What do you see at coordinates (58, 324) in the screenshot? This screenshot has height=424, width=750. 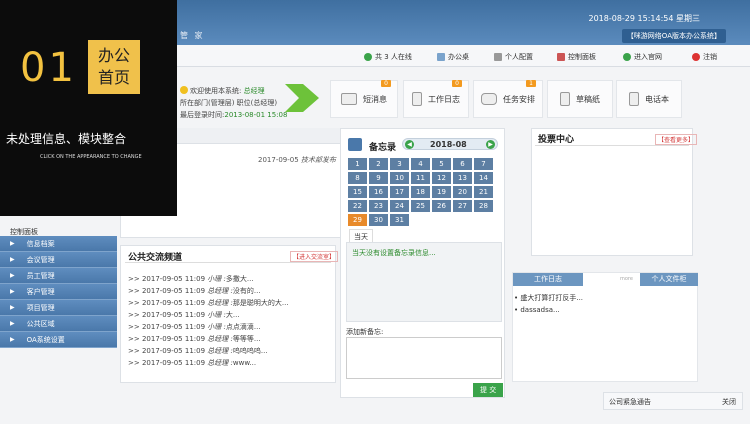 I see `sidebar-item-public: ▶ 公共区域` at bounding box center [58, 324].